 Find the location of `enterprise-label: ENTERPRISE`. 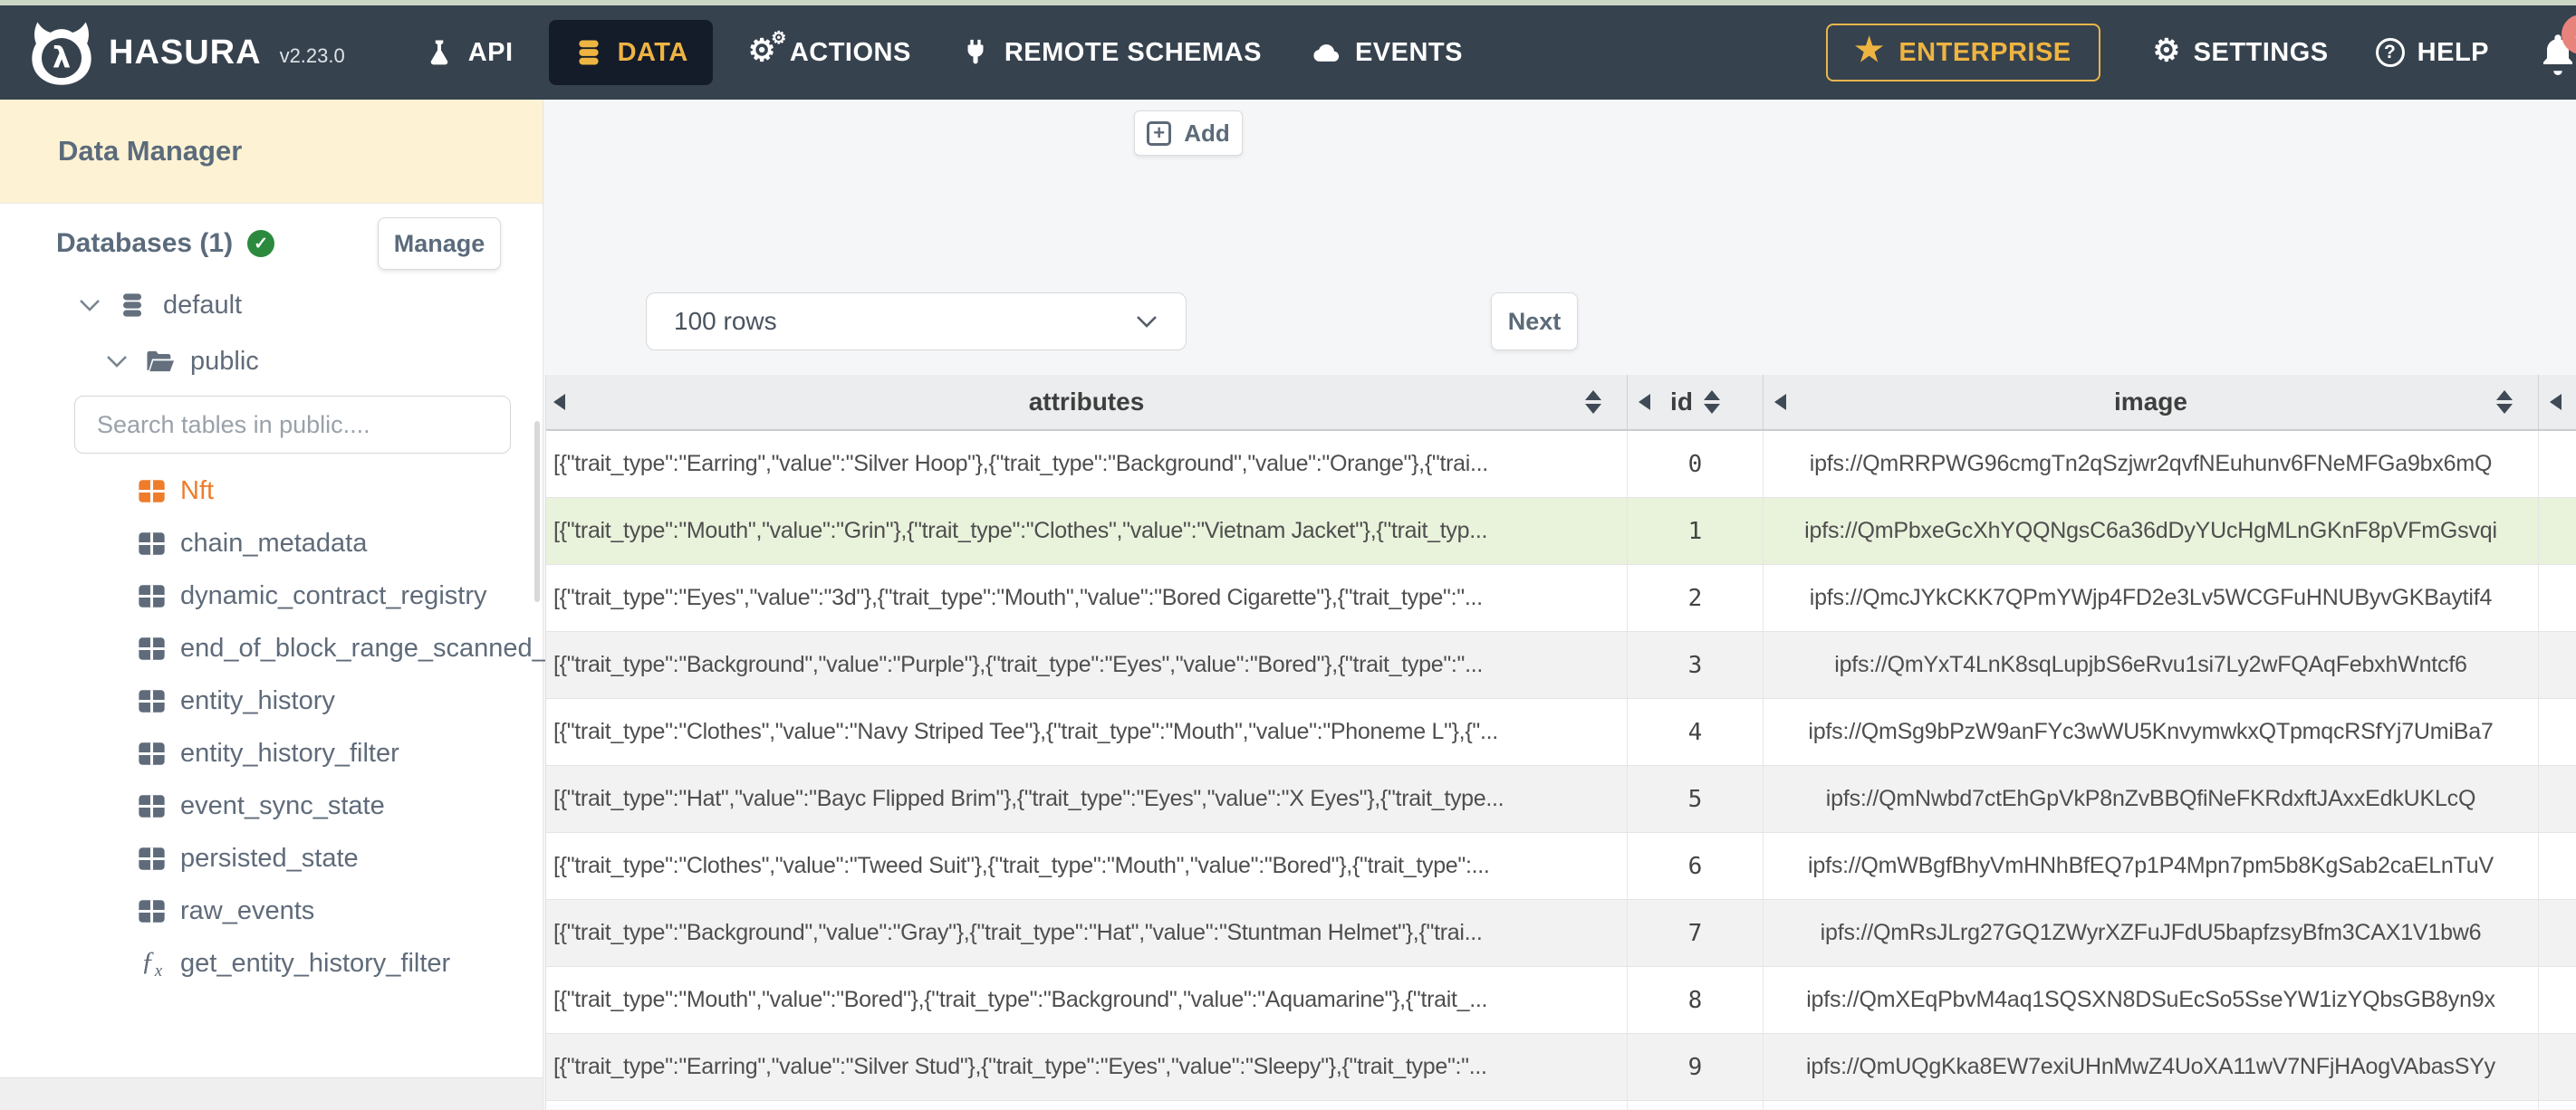

enterprise-label: ENTERPRISE is located at coordinates (1984, 52).